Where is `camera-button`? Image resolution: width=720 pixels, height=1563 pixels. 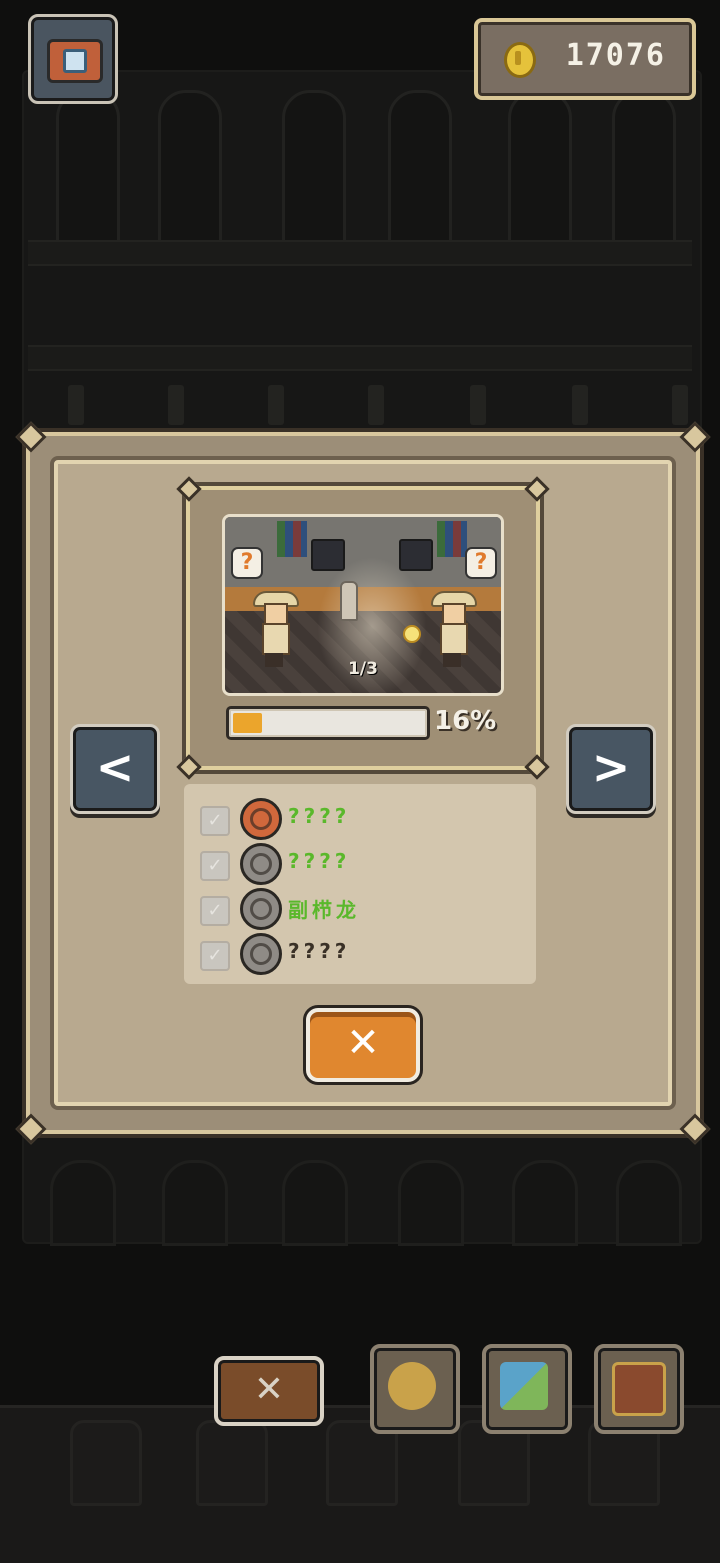 camera-button is located at coordinates (73, 59).